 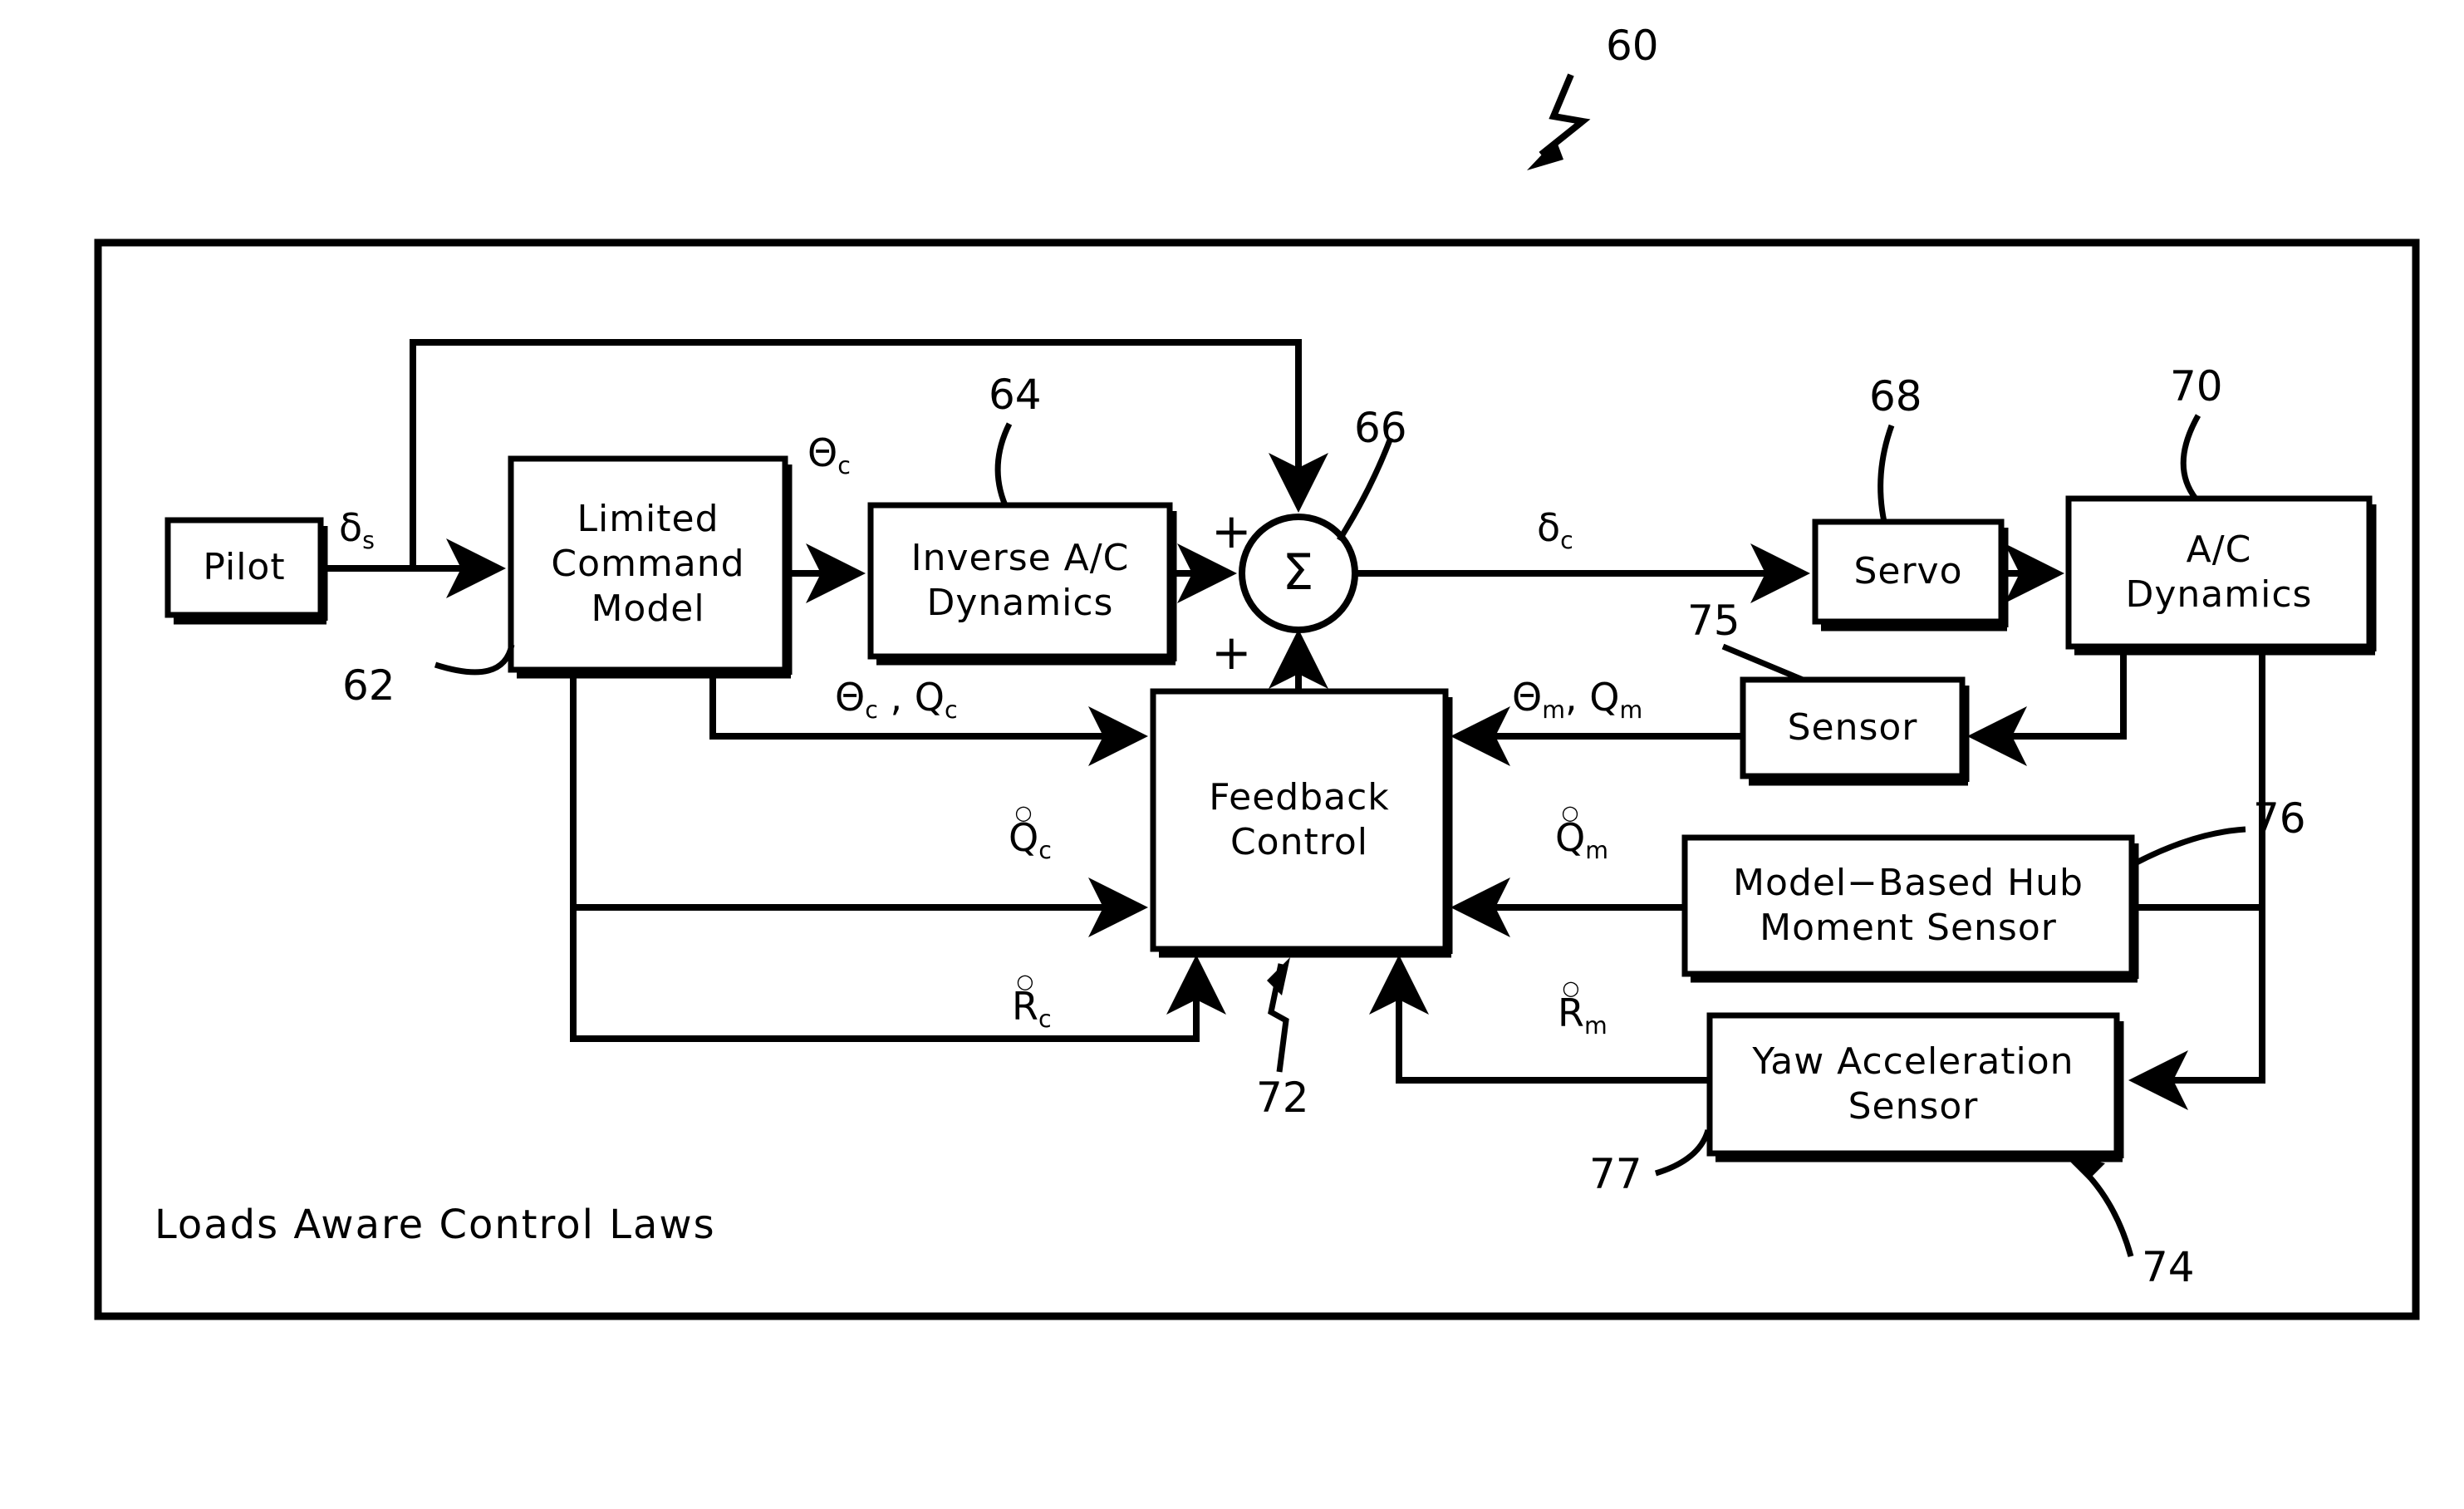 What do you see at coordinates (1231, 531) in the screenshot?
I see `plus-sign-top: +` at bounding box center [1231, 531].